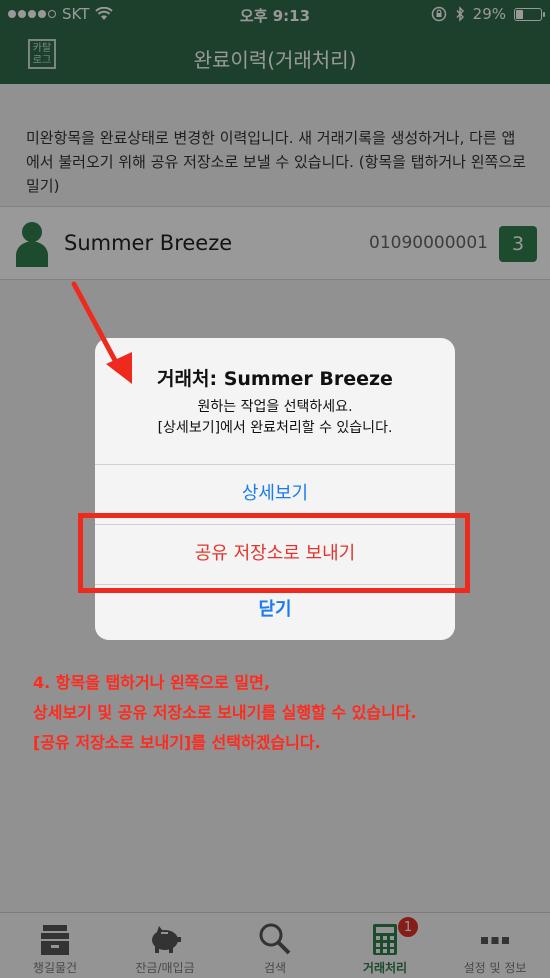 Image resolution: width=550 pixels, height=978 pixels. I want to click on alert-message: 원하는 작업을 선택하세요. [상세보기]에서 완료처리할 수 있습니다., so click(275, 418).